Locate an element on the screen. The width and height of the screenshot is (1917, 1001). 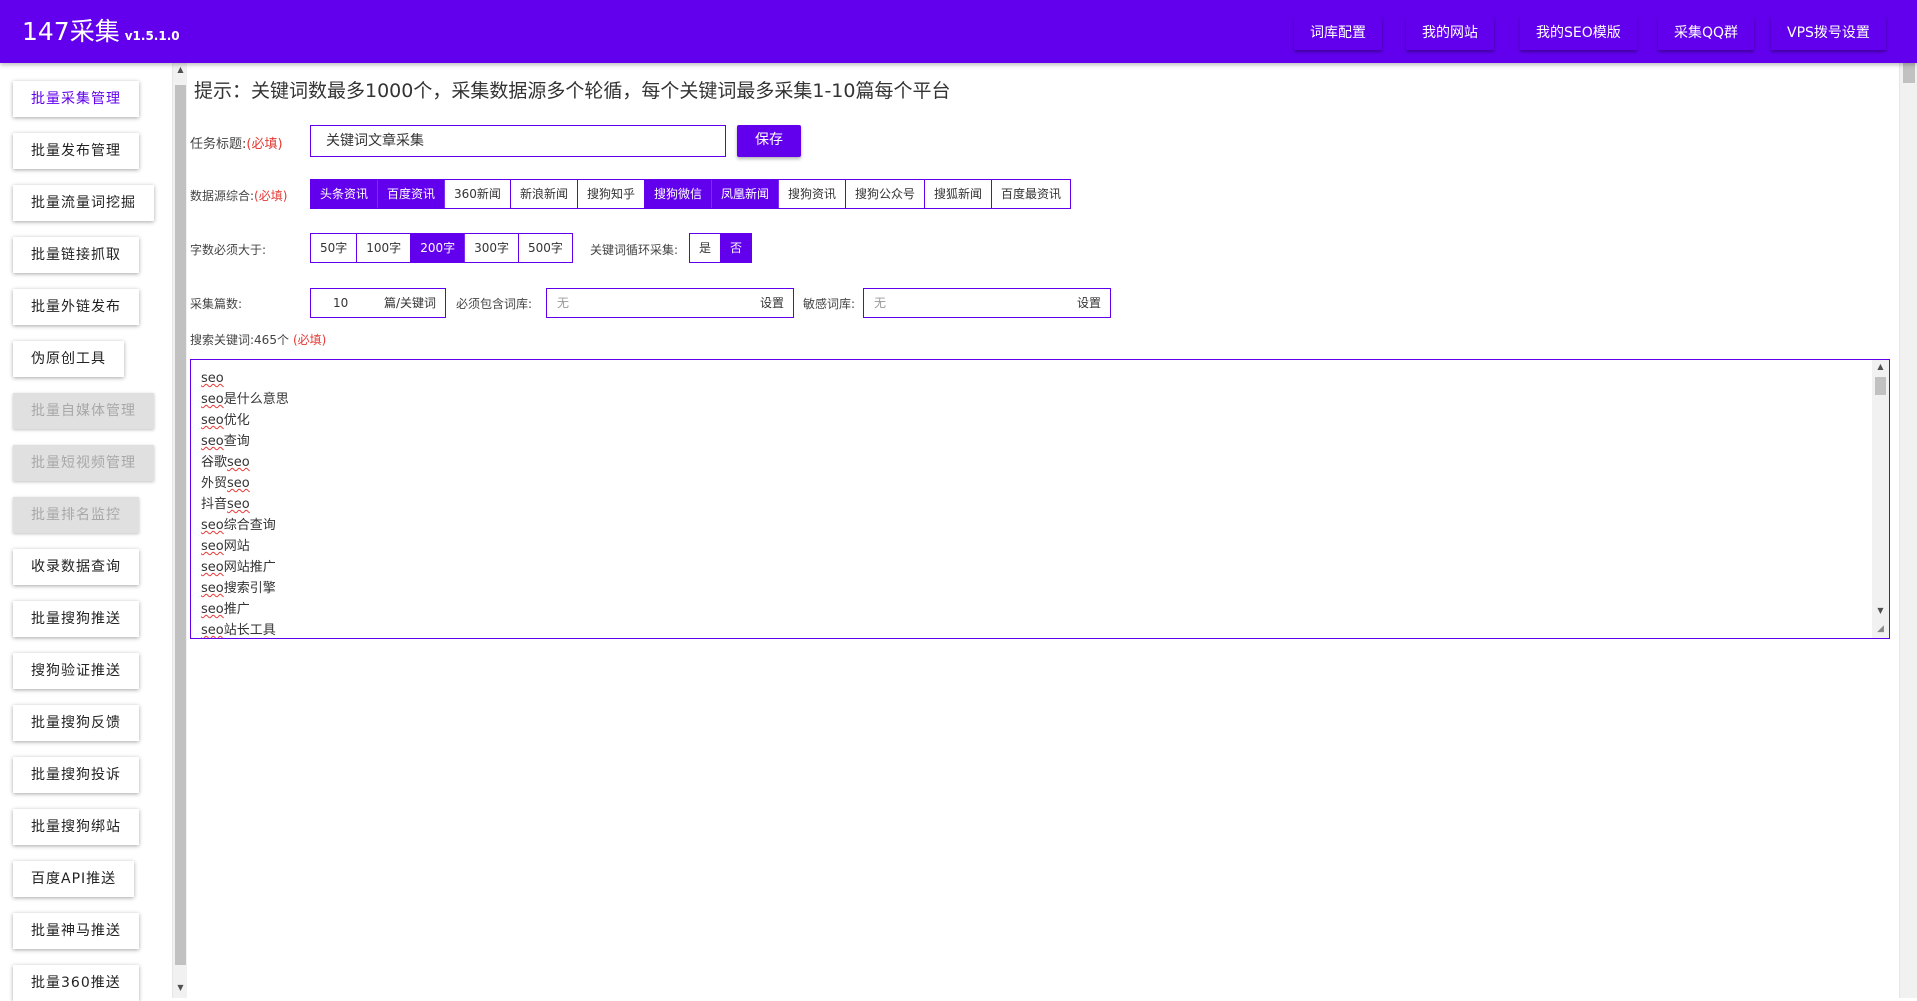
keyword-line: 谷歌seo is located at coordinates (225, 462).